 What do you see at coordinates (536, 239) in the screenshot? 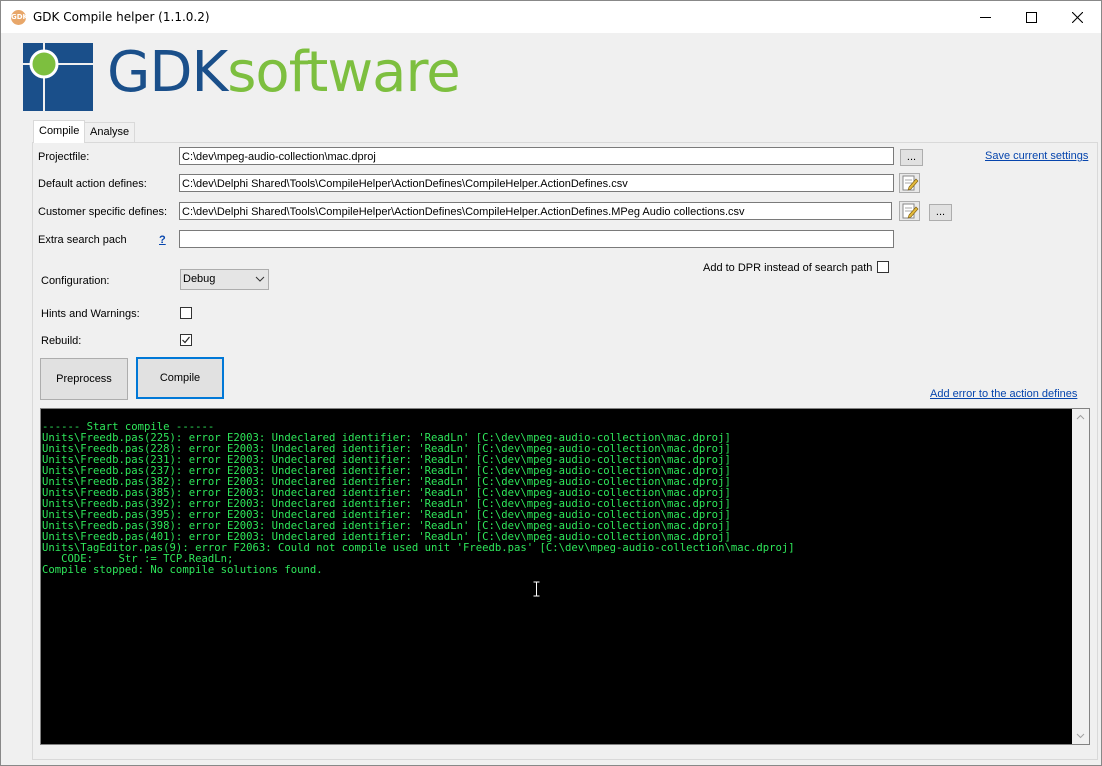
I see `extra-search-input` at bounding box center [536, 239].